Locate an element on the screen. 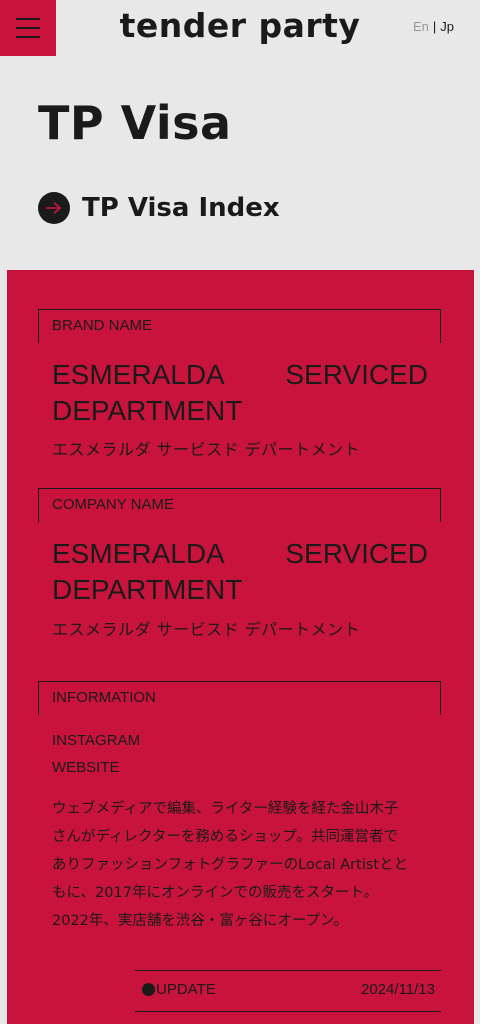 This screenshot has width=480, height=1024. arrow-right-glyph is located at coordinates (54, 208).